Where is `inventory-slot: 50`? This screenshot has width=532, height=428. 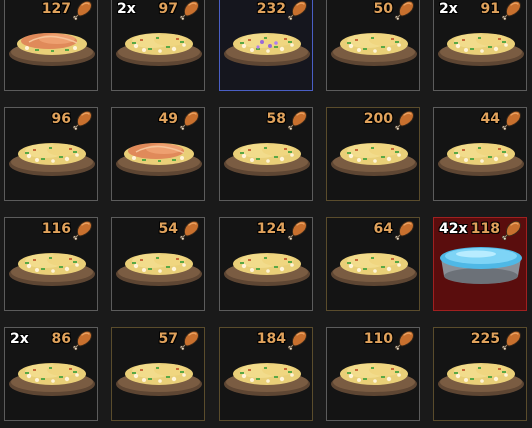 inventory-slot: 50 is located at coordinates (373, 45).